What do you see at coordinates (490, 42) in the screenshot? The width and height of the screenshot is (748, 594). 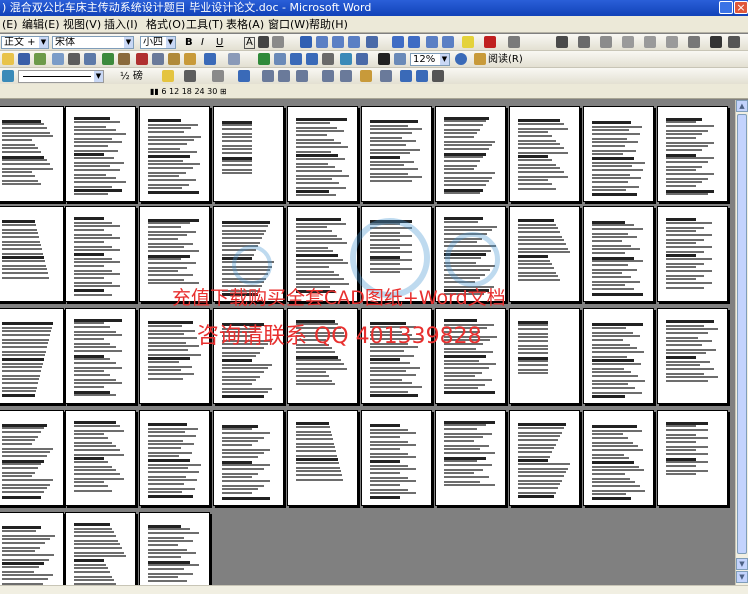 I see `font-color-icon` at bounding box center [490, 42].